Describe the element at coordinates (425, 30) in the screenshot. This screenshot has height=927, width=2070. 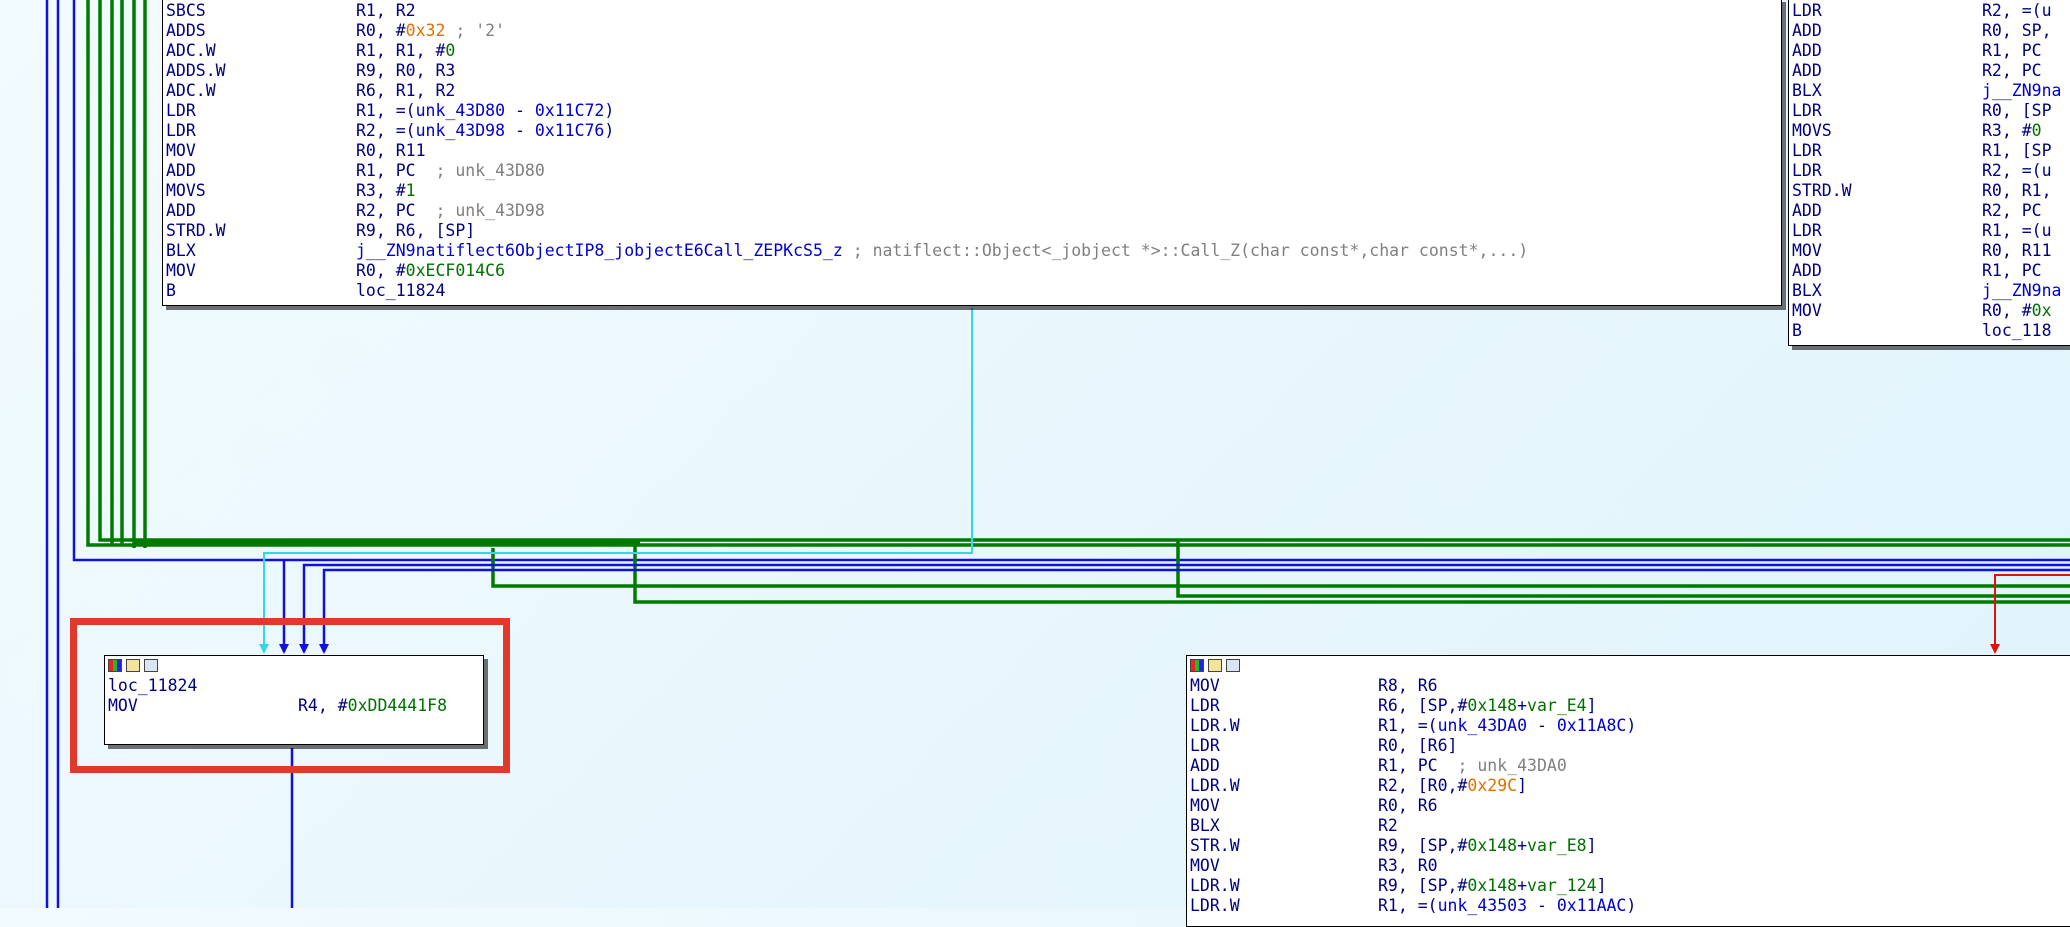
I see `operand-token: 0x32` at that location.